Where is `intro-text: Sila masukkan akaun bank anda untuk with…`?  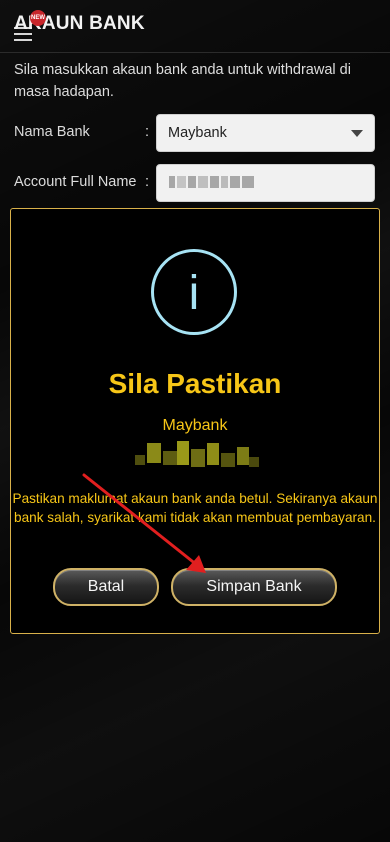 intro-text: Sila masukkan akaun bank anda untuk with… is located at coordinates (182, 81).